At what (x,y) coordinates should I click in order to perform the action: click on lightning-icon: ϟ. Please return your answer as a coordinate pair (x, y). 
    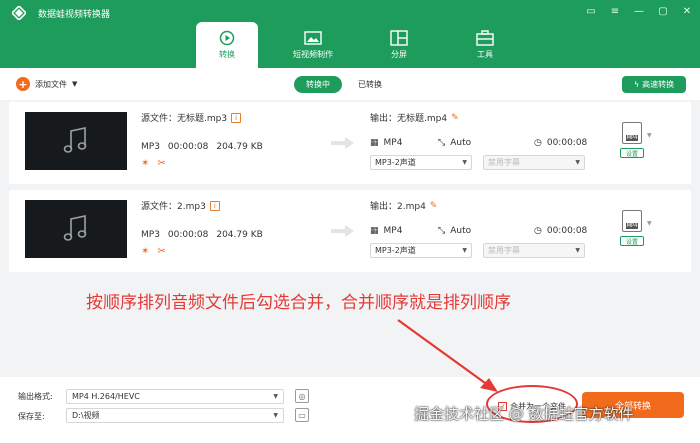
    Looking at the image, I should click on (636, 84).